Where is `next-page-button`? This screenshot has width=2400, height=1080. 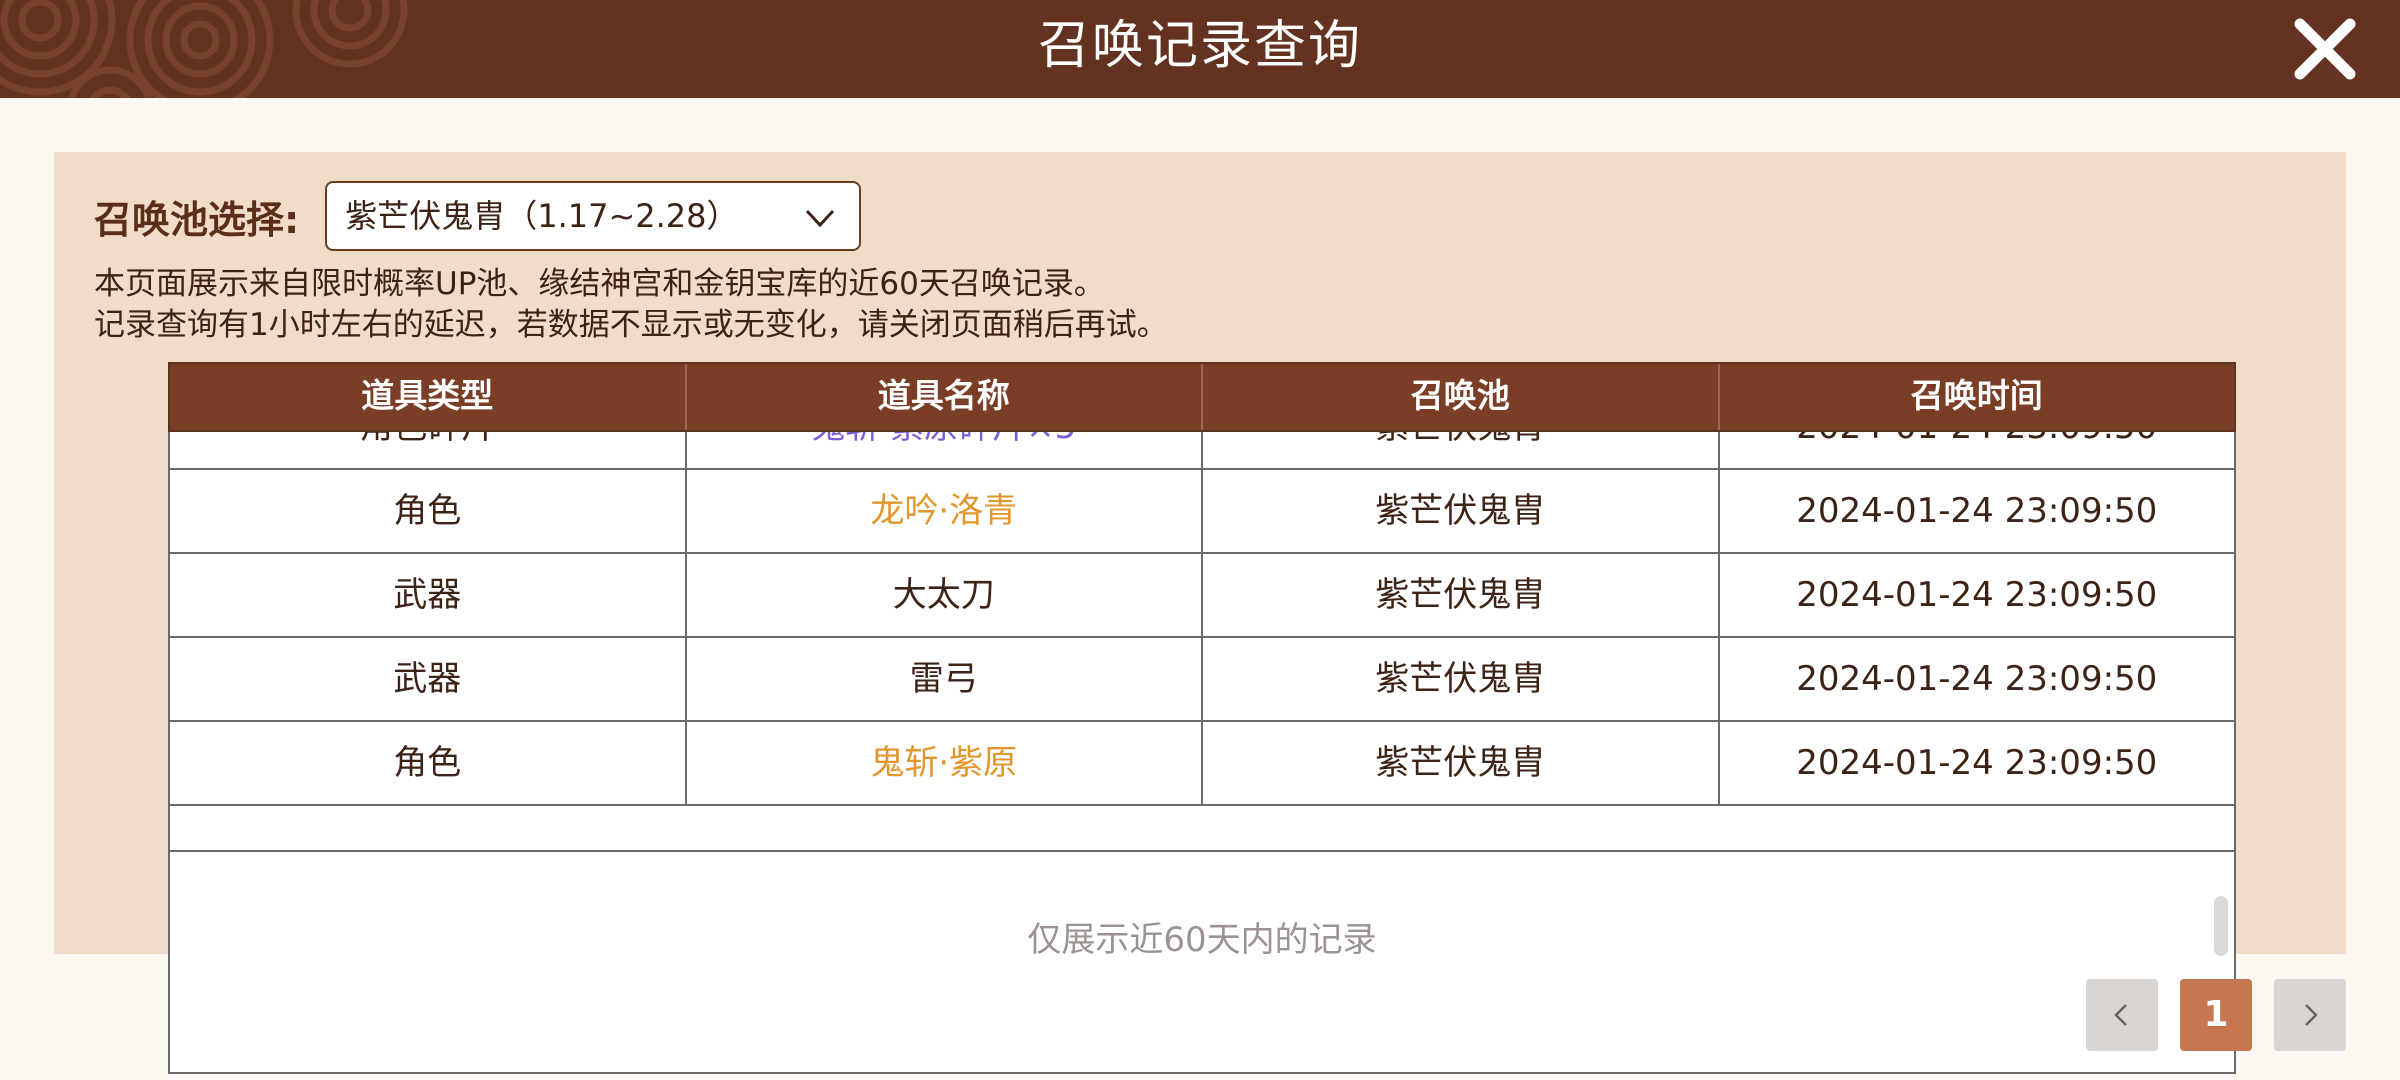 next-page-button is located at coordinates (2310, 1015).